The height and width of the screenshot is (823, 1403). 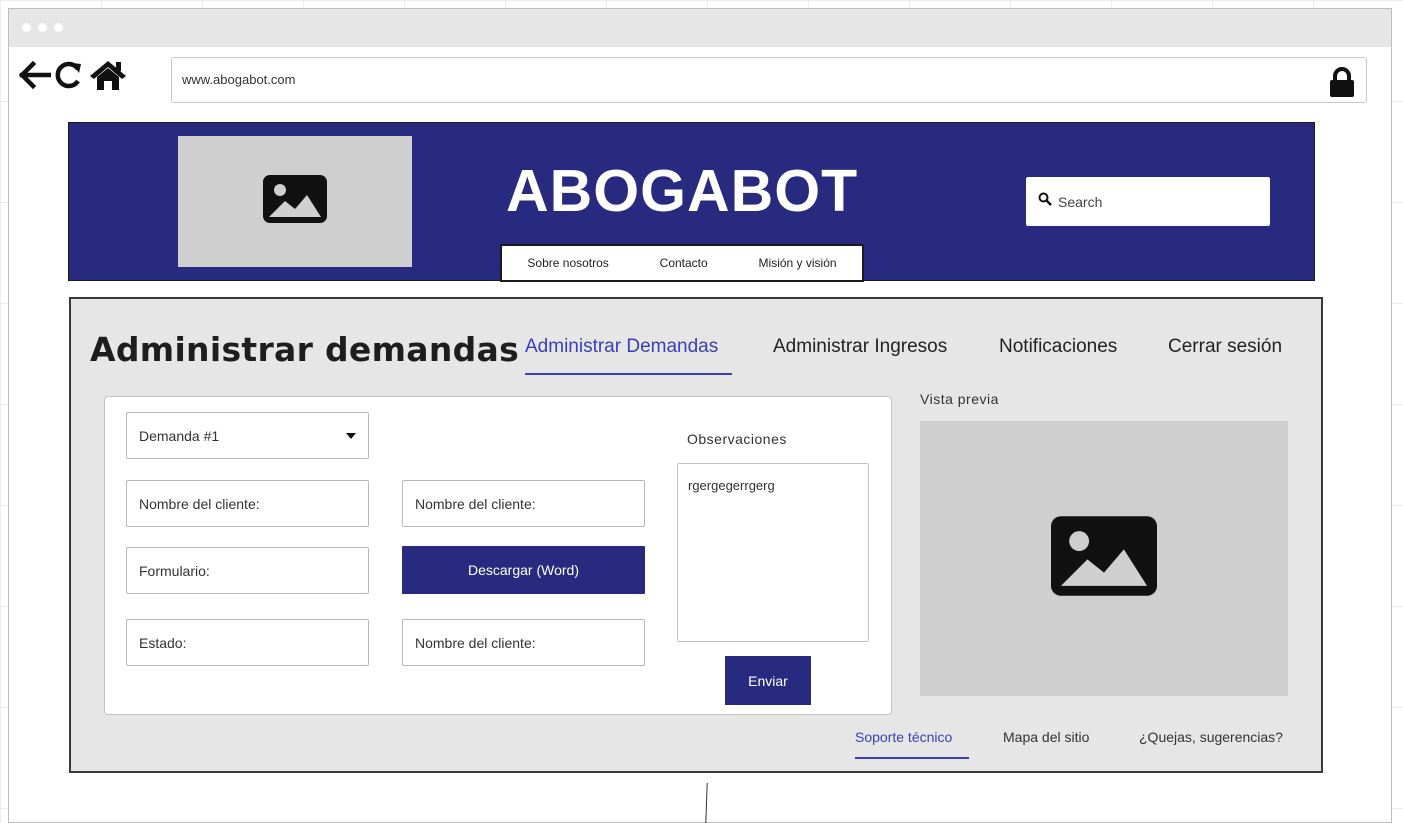 What do you see at coordinates (737, 439) in the screenshot?
I see `observations-label: Observaciones` at bounding box center [737, 439].